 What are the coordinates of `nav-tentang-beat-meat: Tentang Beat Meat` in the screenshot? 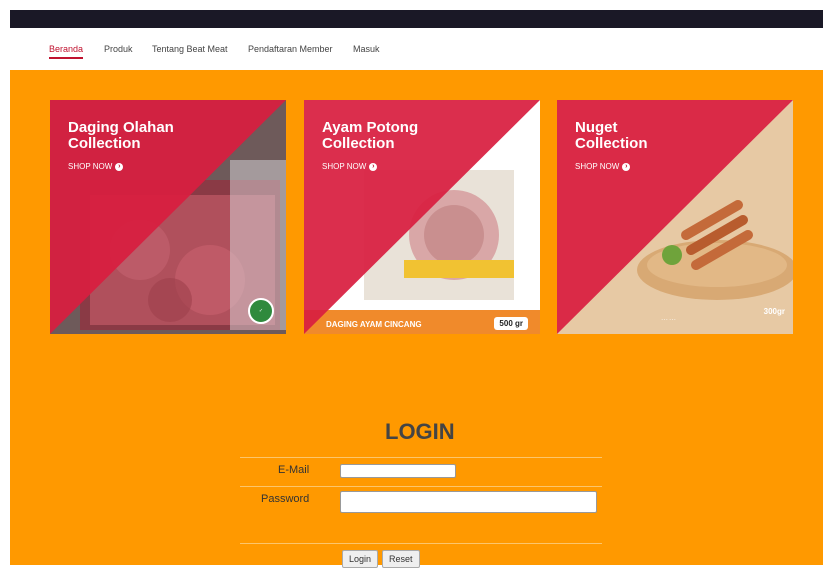 It's located at (190, 49).